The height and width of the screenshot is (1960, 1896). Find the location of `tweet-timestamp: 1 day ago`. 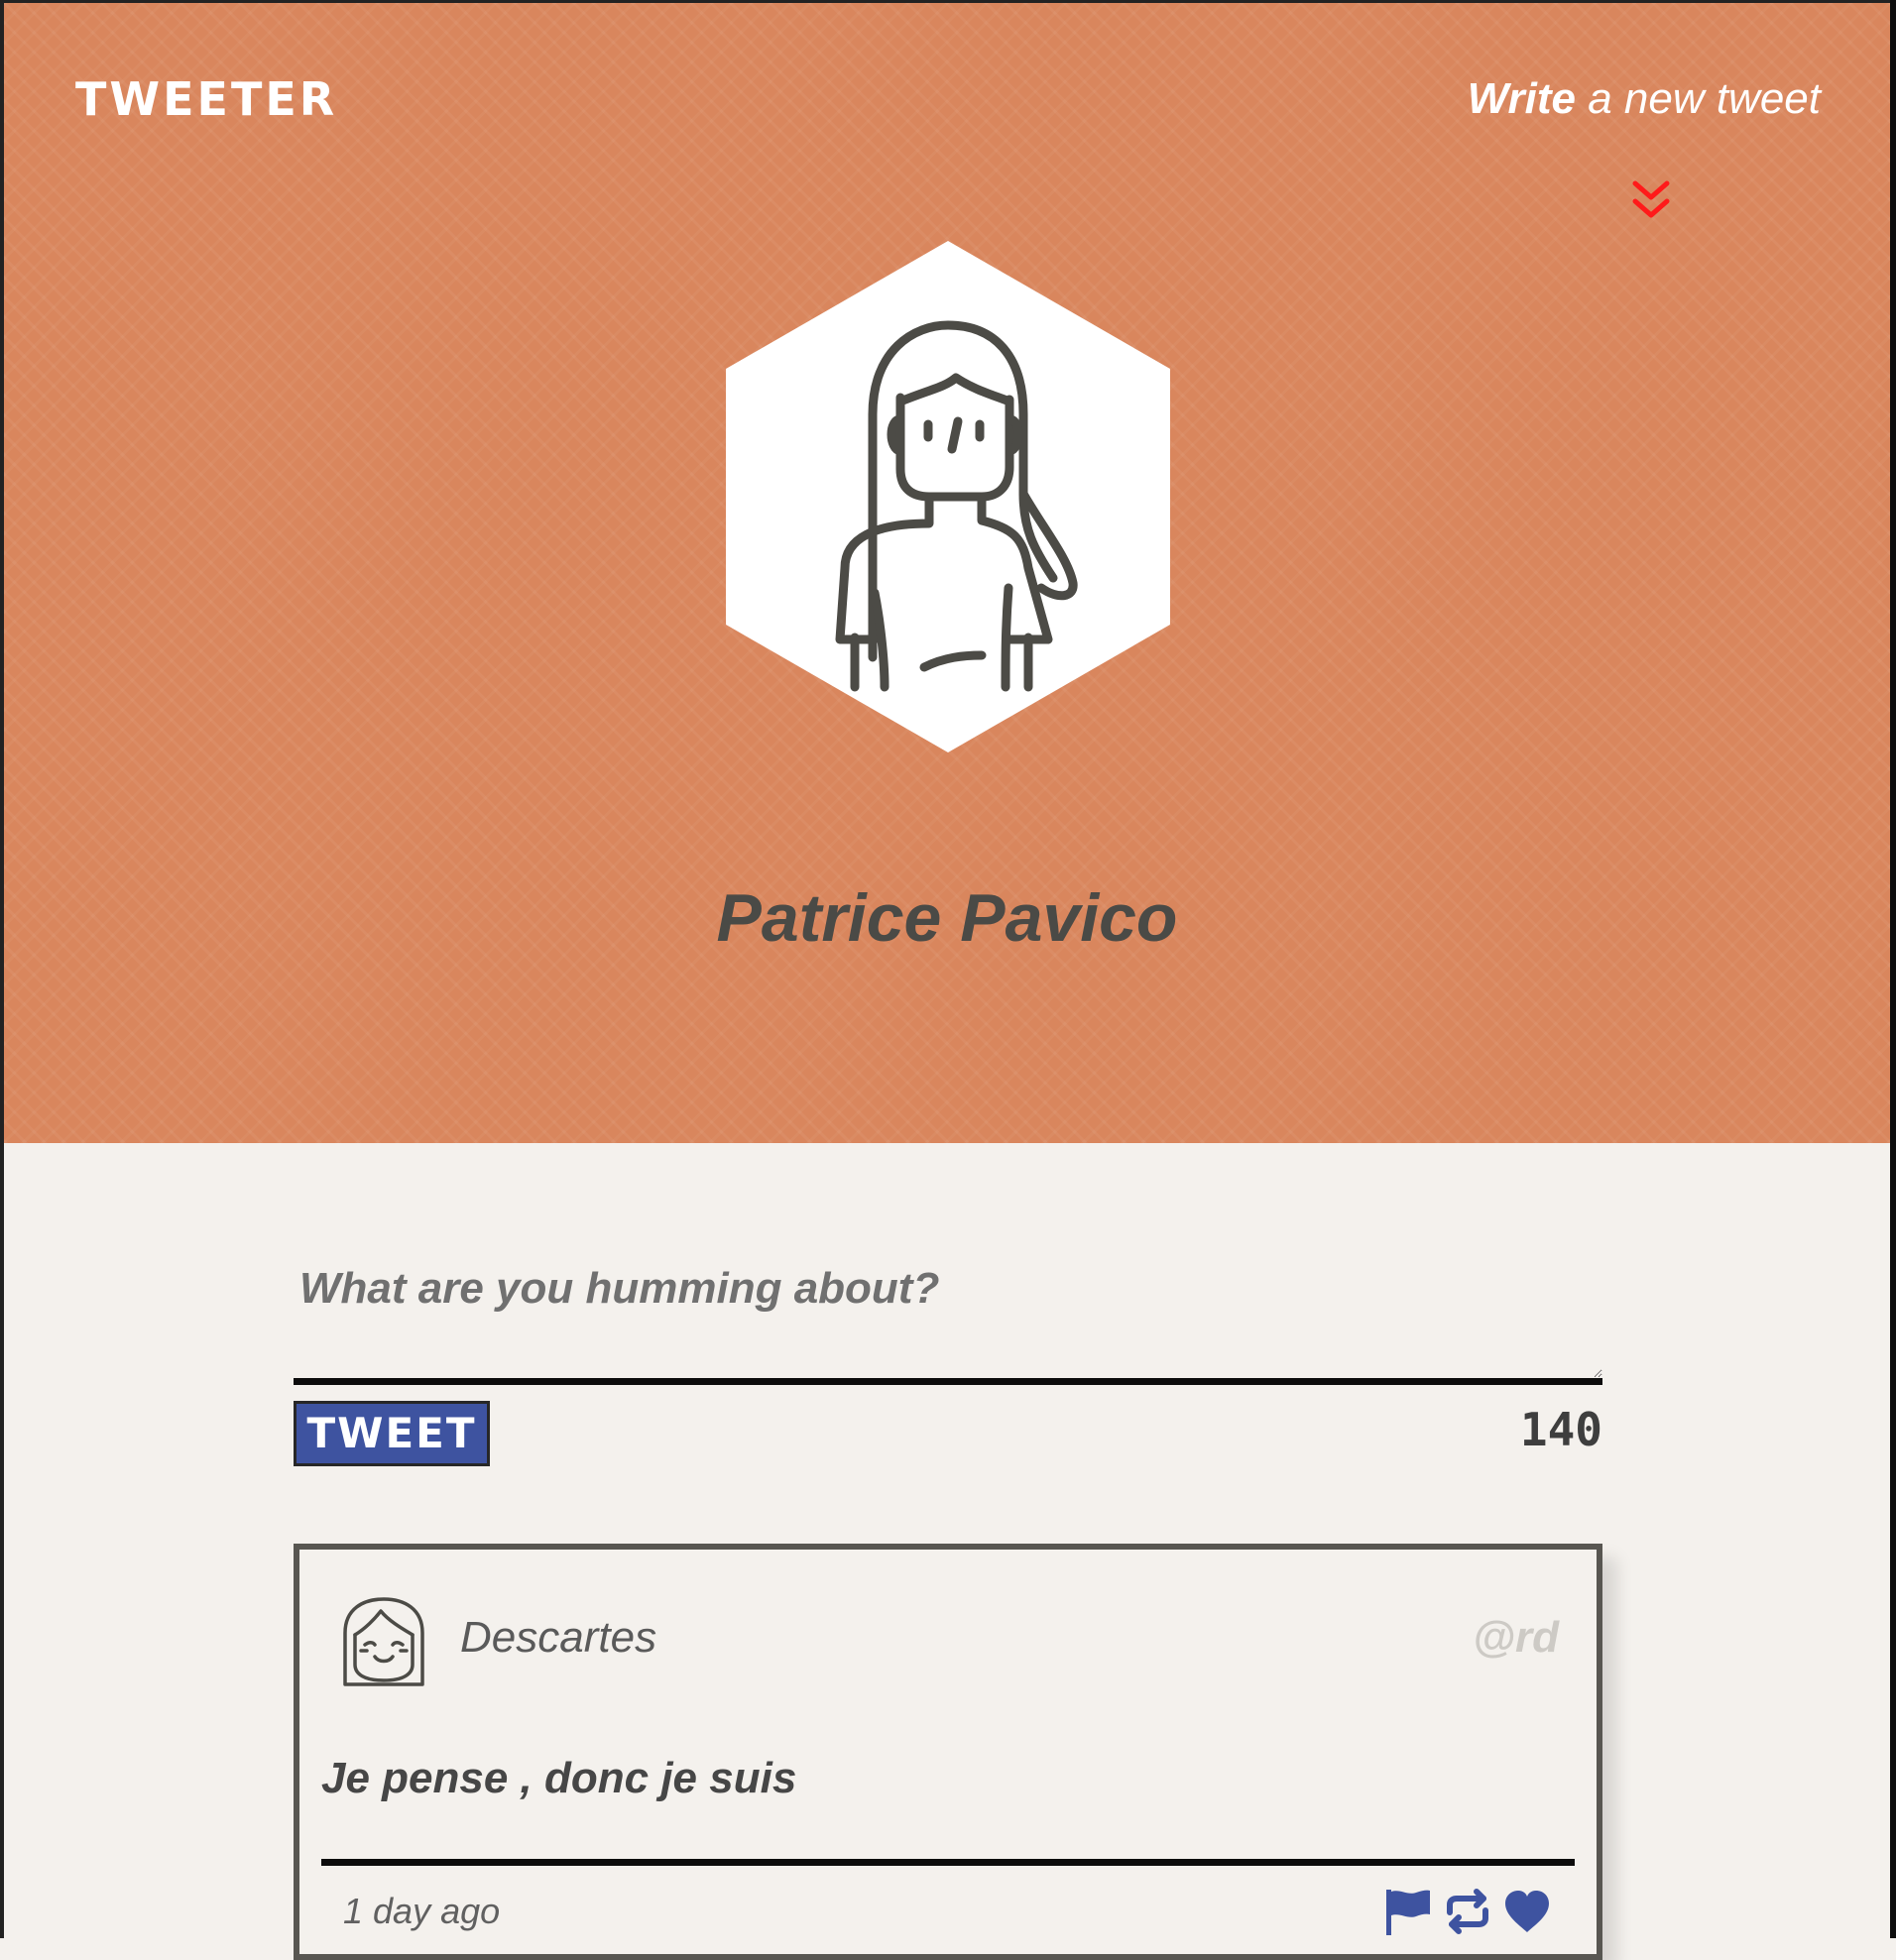

tweet-timestamp: 1 day ago is located at coordinates (422, 1911).